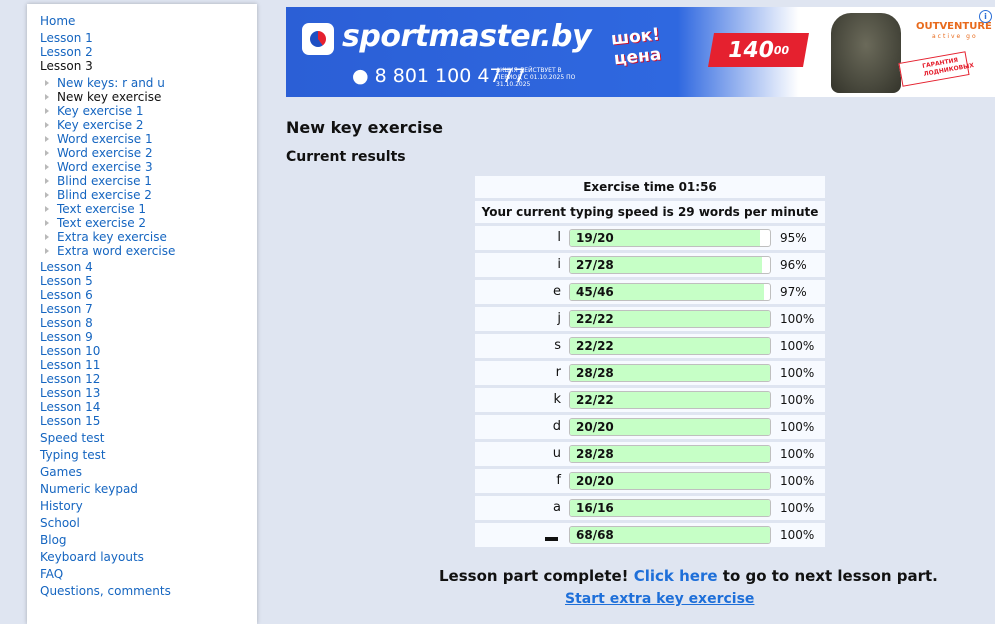  Describe the element at coordinates (105, 139) in the screenshot. I see `nav-sub-item: Word exercise 1` at that location.